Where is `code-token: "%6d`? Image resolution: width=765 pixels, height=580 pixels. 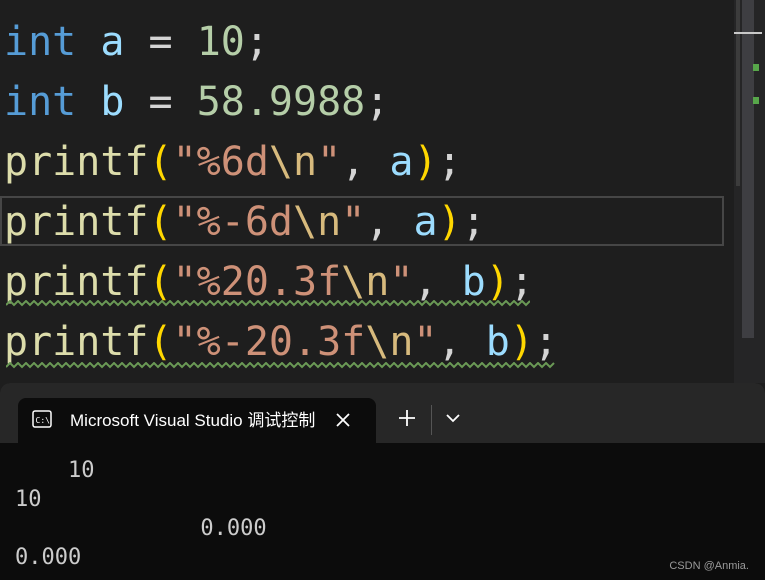 code-token: "%6d is located at coordinates (220, 162).